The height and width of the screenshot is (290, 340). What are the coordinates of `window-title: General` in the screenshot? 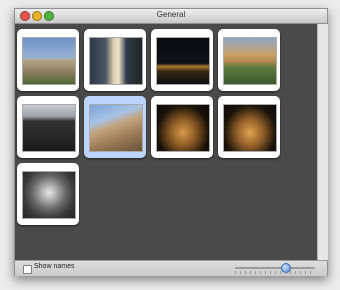 It's located at (171, 14).